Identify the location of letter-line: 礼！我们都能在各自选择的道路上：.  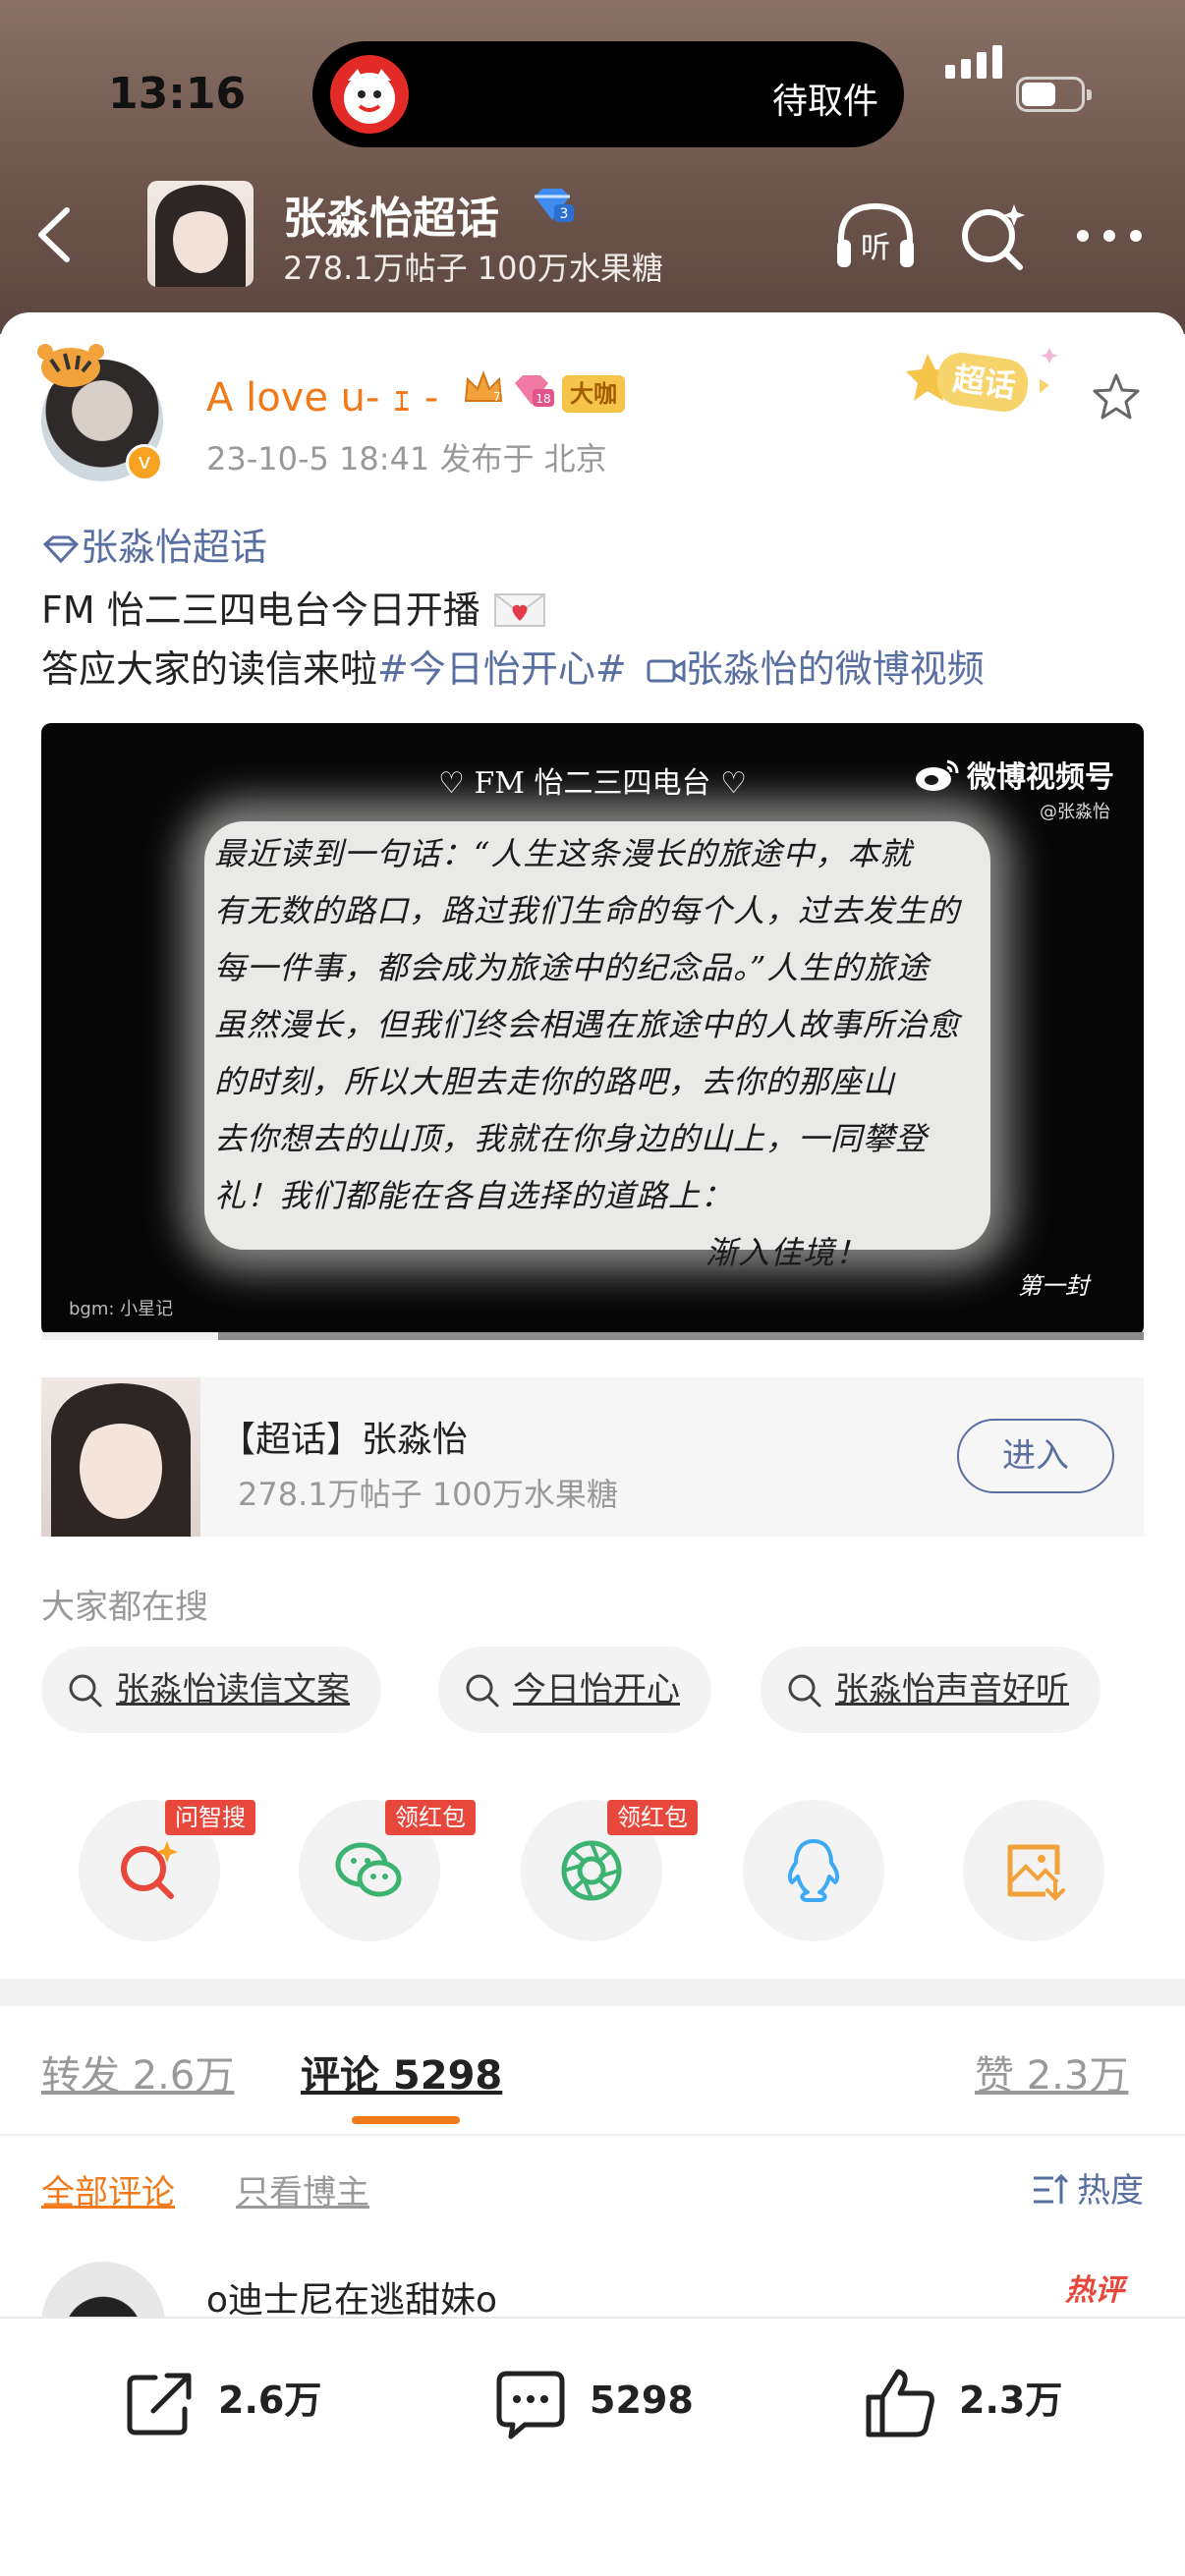
(474, 1195).